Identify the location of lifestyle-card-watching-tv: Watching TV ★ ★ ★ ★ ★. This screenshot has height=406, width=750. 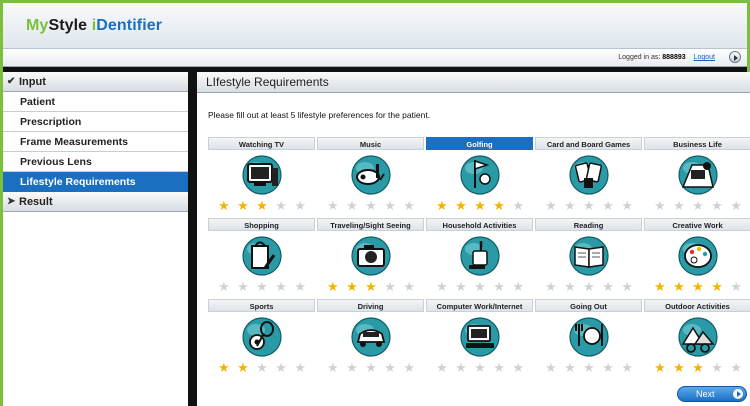
(261, 177).